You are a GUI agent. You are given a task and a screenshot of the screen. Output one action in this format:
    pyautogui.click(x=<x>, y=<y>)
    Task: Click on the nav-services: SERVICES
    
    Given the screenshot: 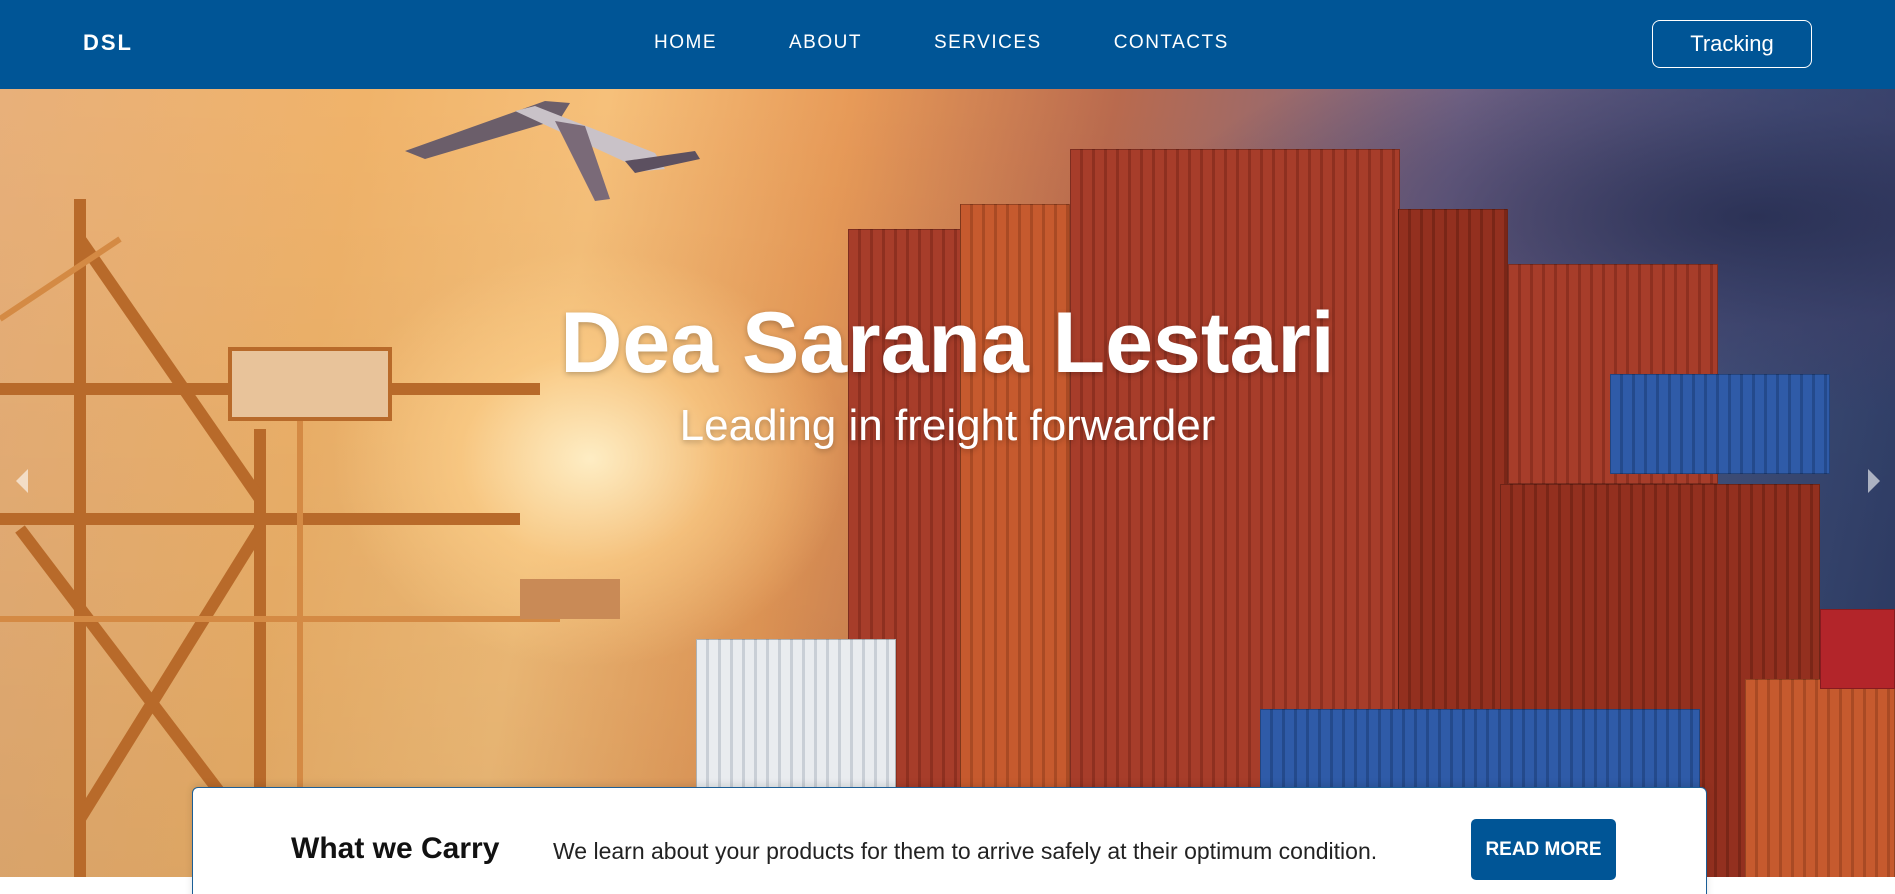 What is the action you would take?
    pyautogui.click(x=988, y=43)
    